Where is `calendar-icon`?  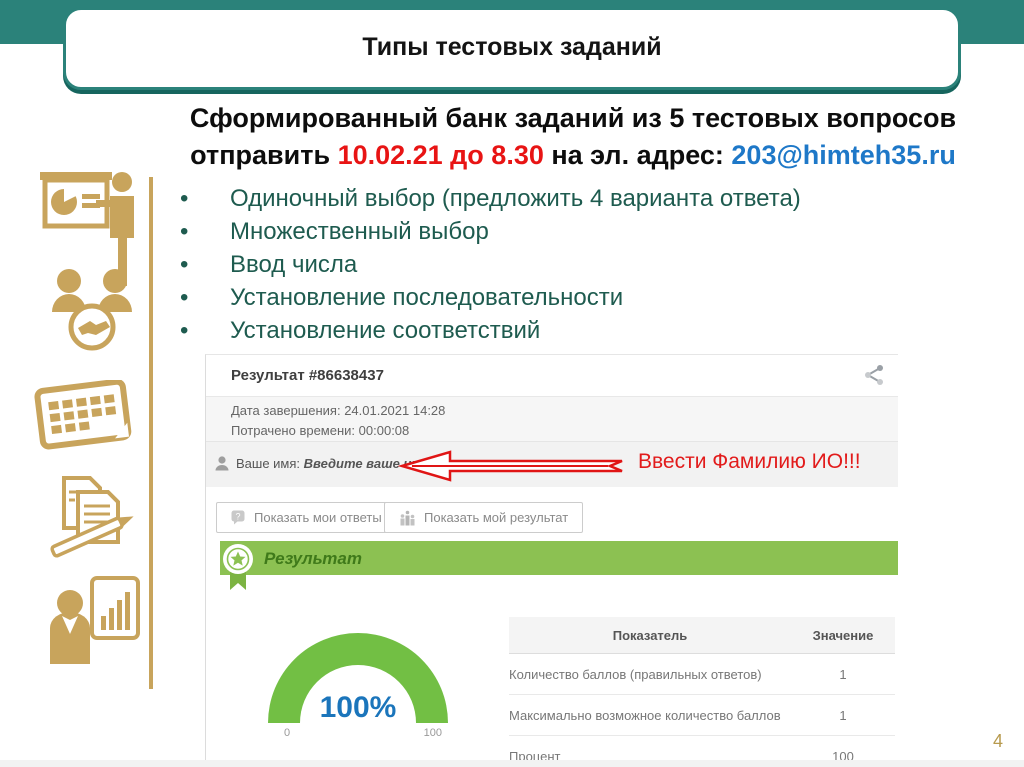 calendar-icon is located at coordinates (83, 415).